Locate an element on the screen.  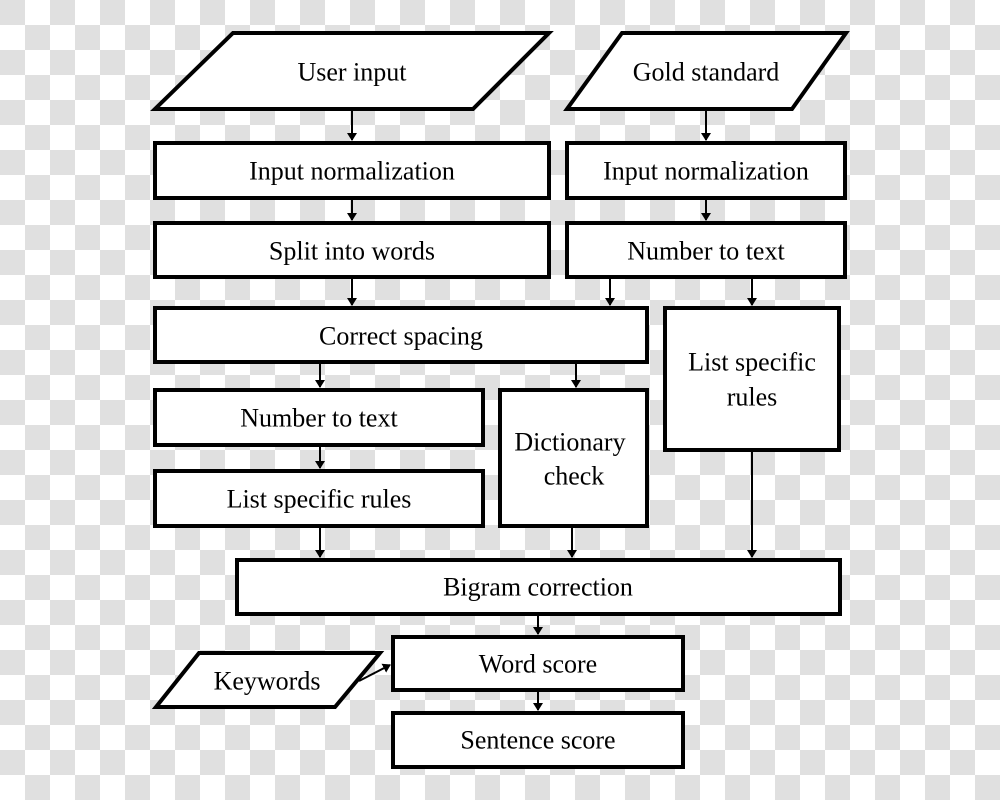
gold-standard-label: Gold standard is located at coordinates (706, 72).